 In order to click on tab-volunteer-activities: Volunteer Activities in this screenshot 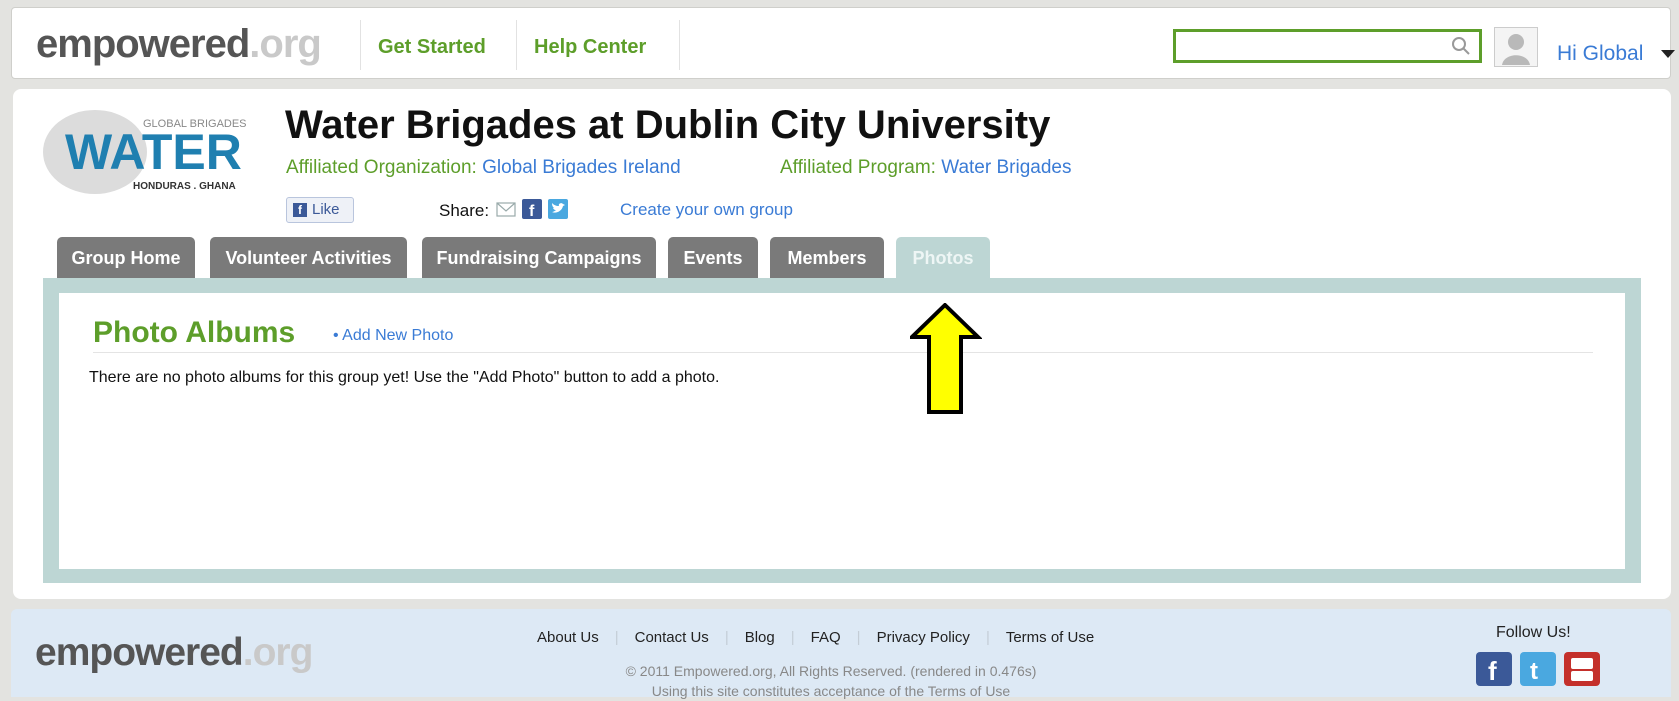, I will do `click(308, 257)`.